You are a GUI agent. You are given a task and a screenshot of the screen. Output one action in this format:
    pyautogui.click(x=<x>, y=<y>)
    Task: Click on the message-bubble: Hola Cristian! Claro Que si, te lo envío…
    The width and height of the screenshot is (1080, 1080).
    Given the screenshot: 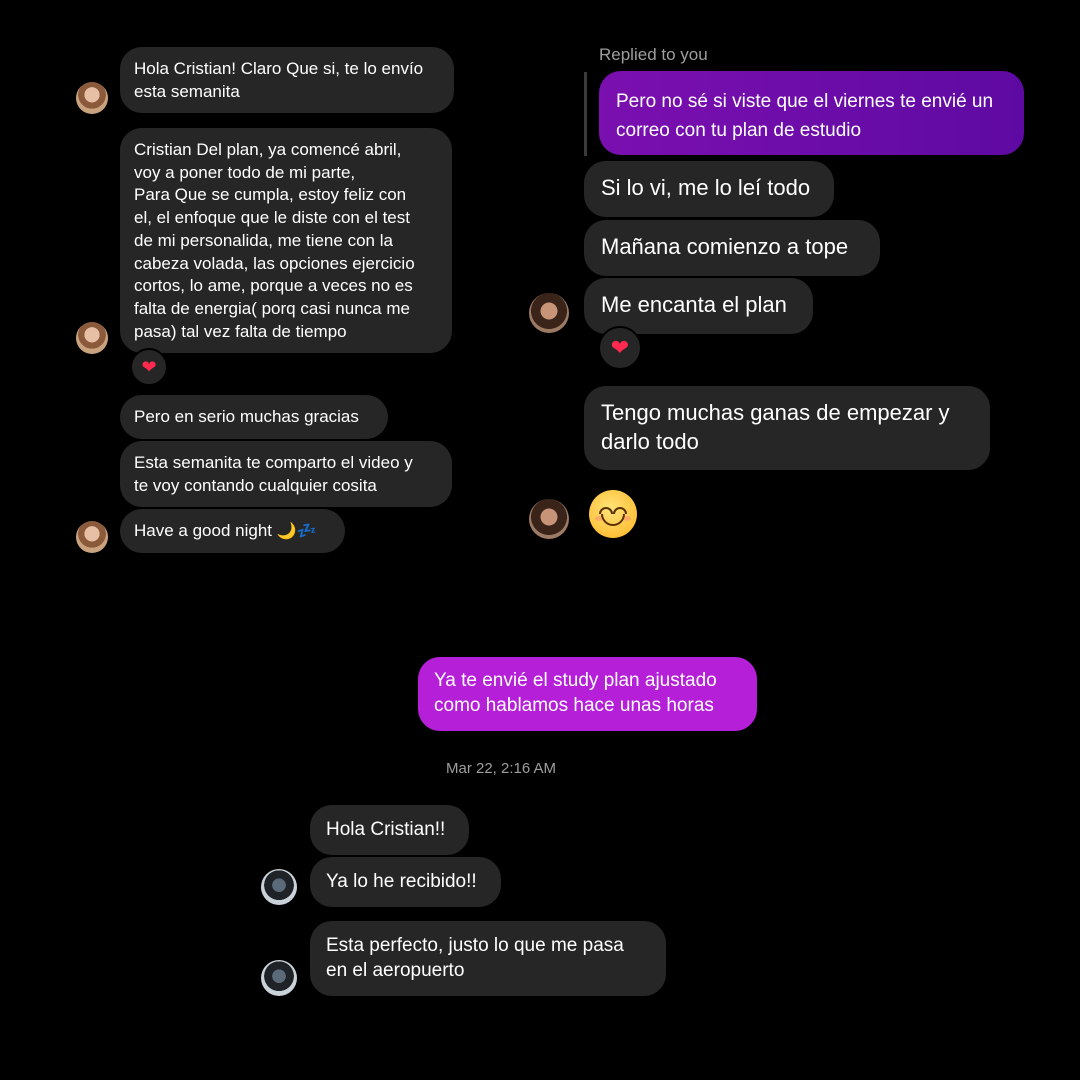 What is the action you would take?
    pyautogui.click(x=287, y=80)
    